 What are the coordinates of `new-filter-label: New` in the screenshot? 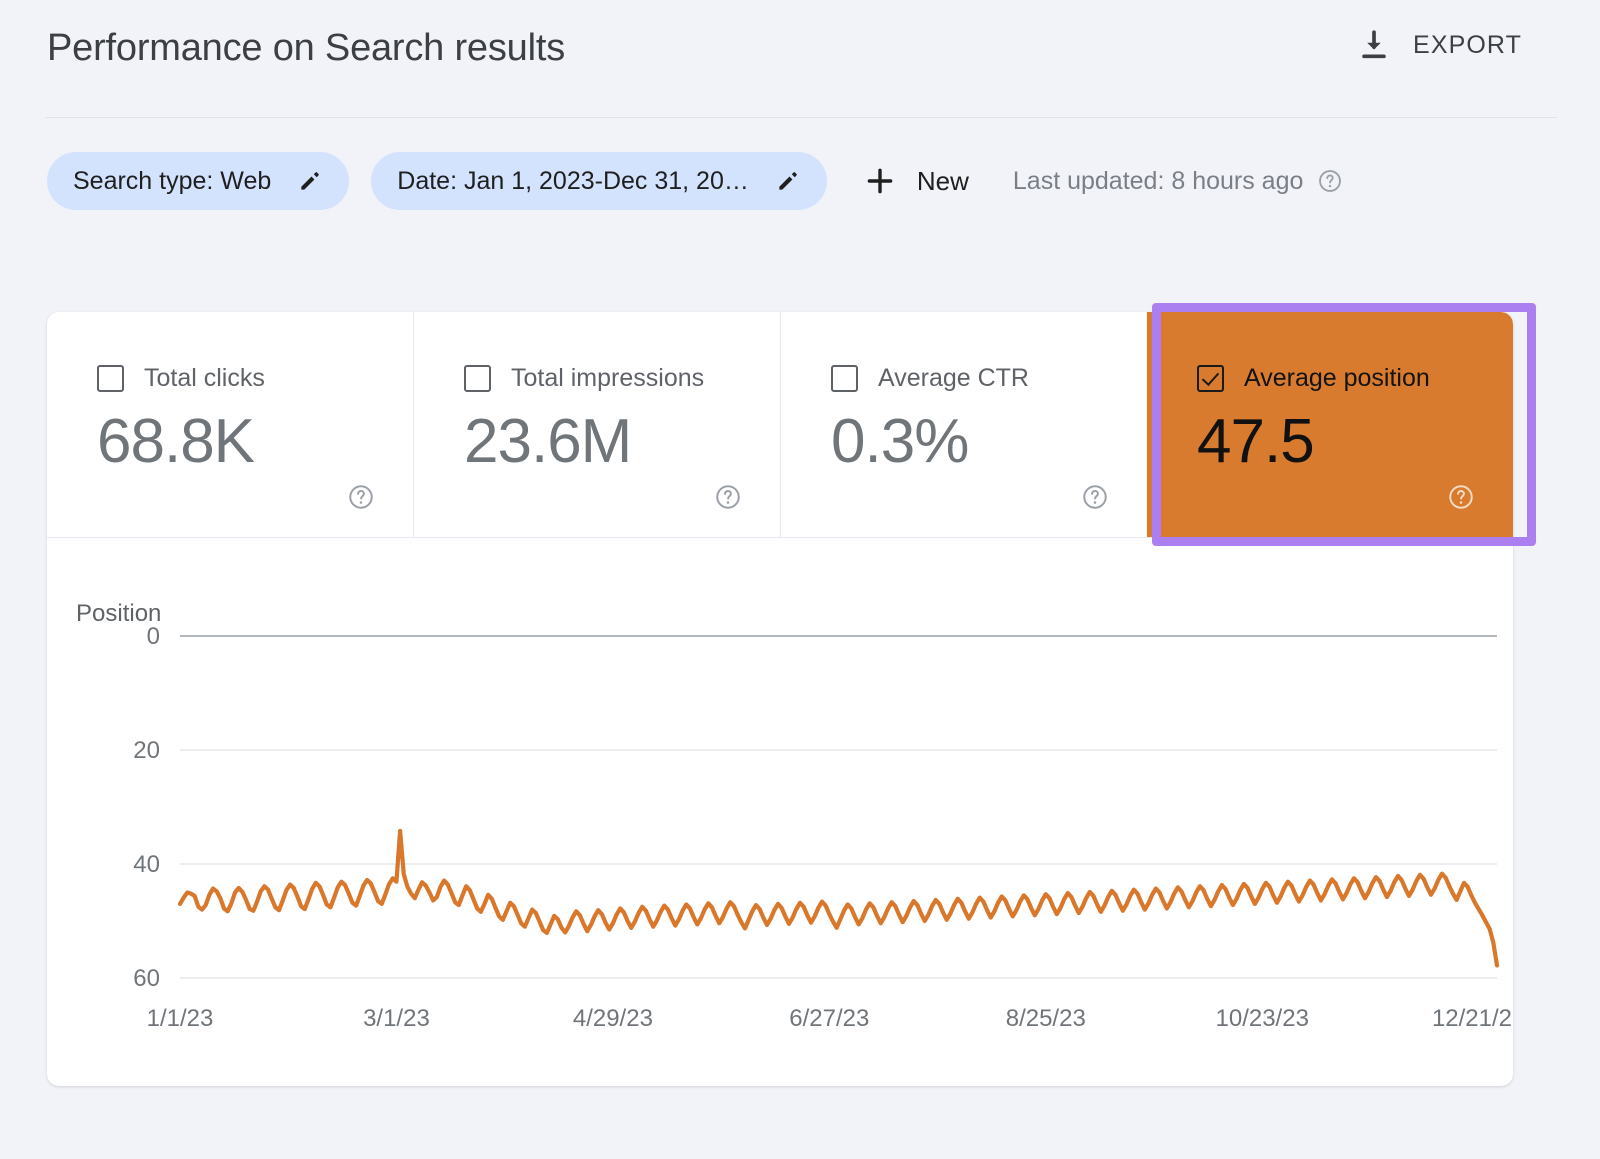 It's located at (942, 180).